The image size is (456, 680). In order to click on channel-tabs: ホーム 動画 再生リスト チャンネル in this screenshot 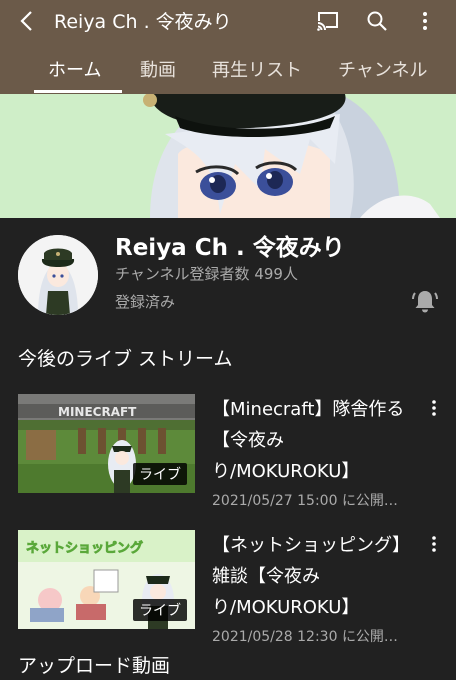, I will do `click(228, 69)`.